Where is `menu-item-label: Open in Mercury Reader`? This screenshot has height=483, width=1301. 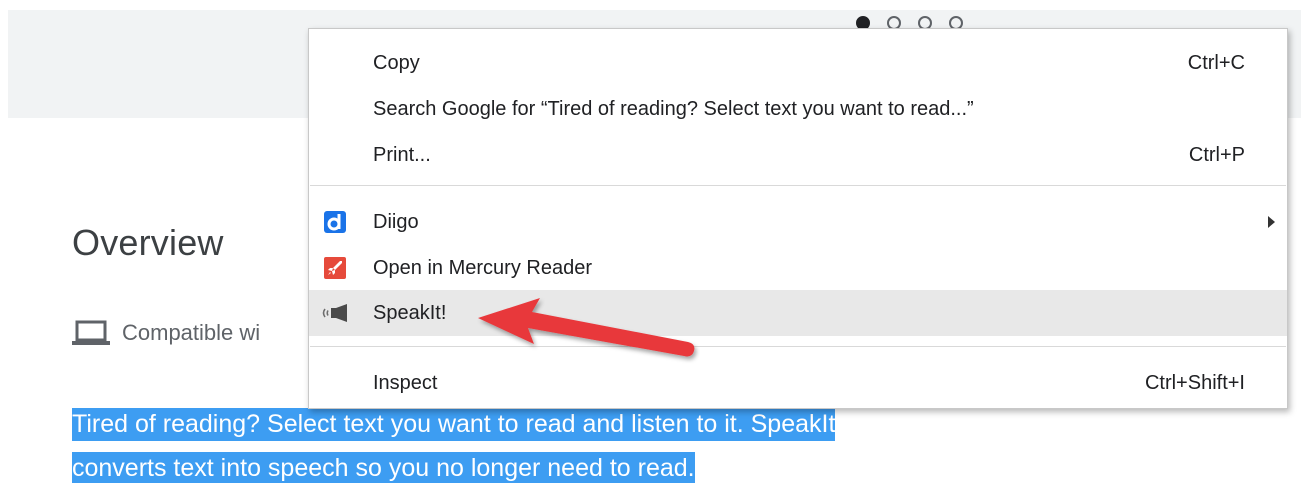 menu-item-label: Open in Mercury Reader is located at coordinates (482, 267).